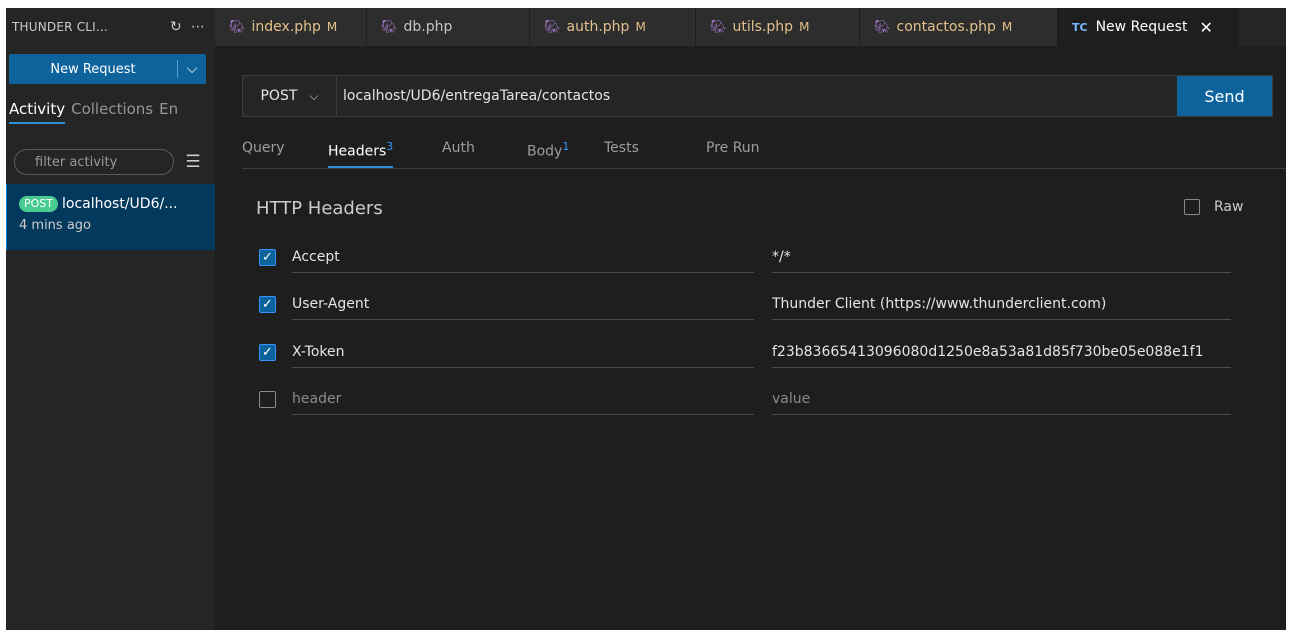 This screenshot has width=1292, height=630. I want to click on new-header-row: header value, so click(745, 399).